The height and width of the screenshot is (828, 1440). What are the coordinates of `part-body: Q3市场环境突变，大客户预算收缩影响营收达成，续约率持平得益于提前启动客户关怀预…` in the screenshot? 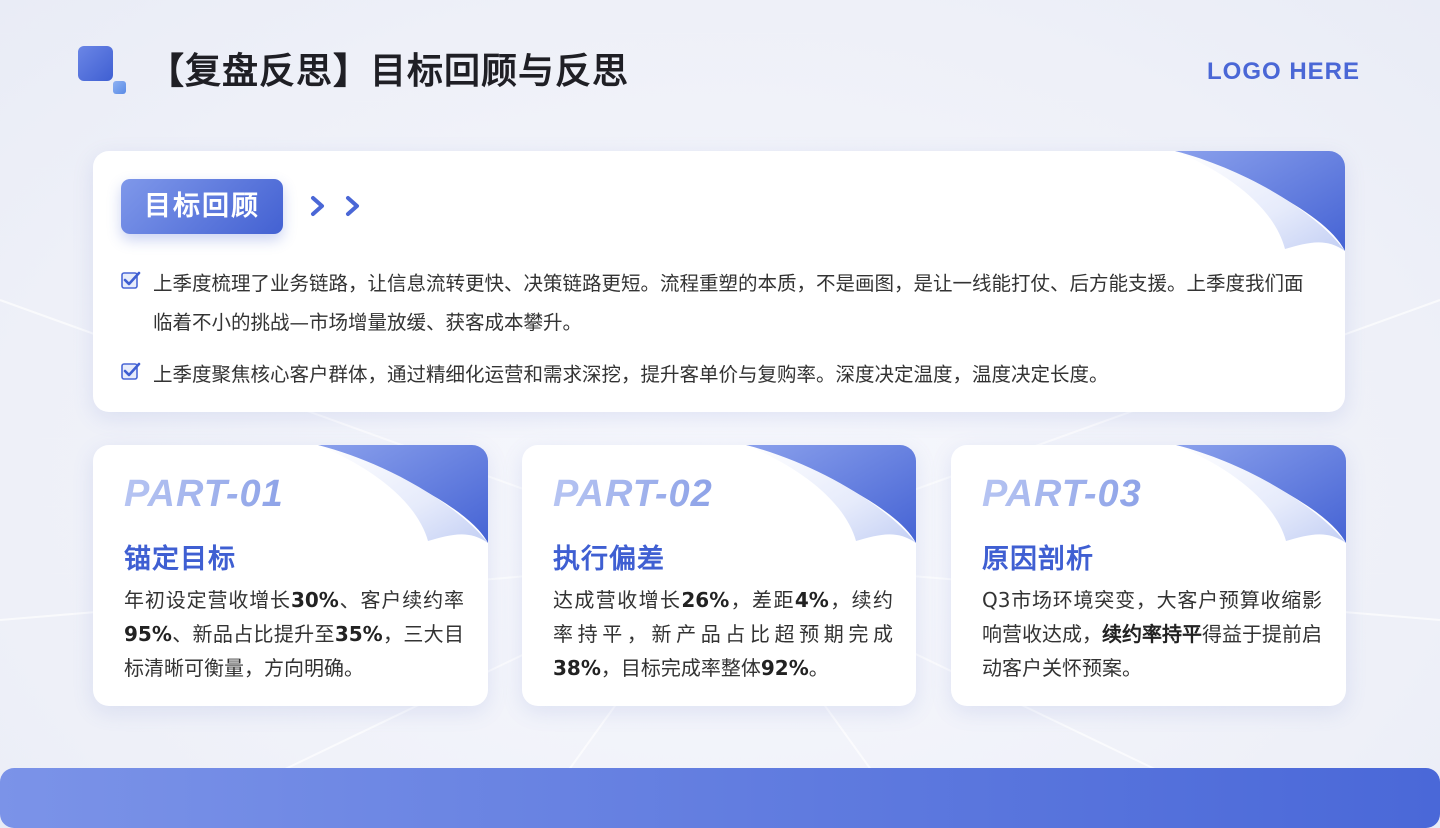 It's located at (1152, 634).